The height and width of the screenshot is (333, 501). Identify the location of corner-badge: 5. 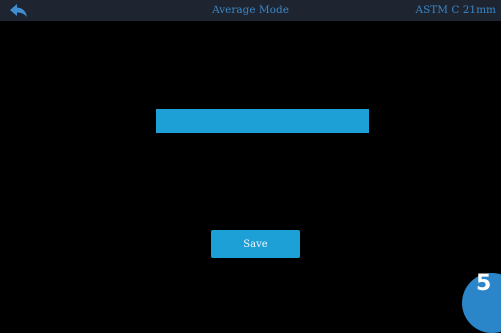
(481, 302).